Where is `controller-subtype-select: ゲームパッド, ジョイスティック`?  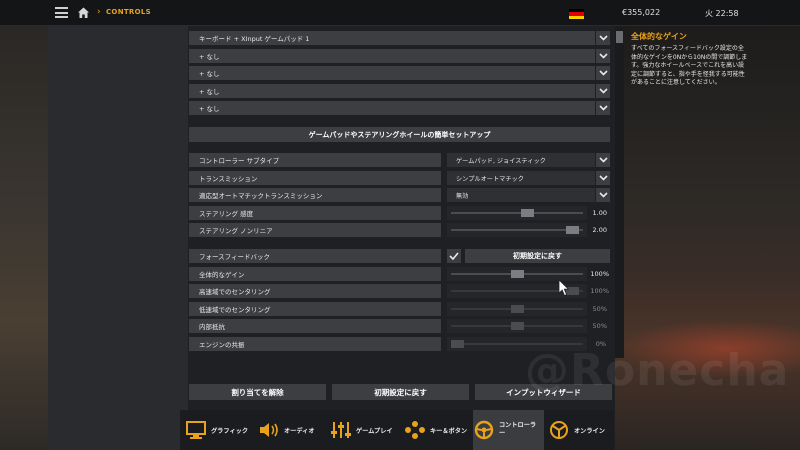 controller-subtype-select: ゲームパッド, ジョイスティック is located at coordinates (521, 160).